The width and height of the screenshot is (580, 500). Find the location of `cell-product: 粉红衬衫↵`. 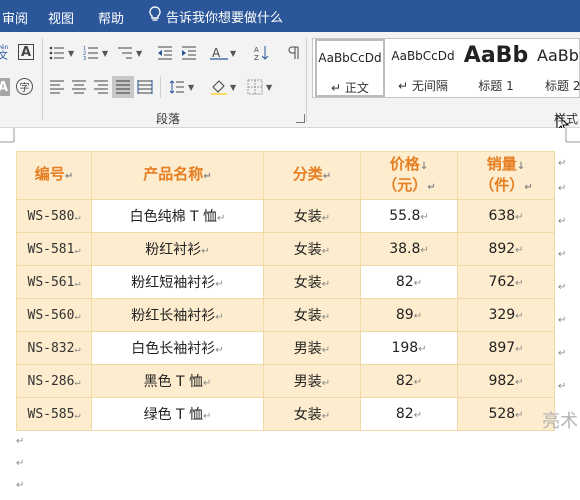

cell-product: 粉红衬衫↵ is located at coordinates (177, 249).